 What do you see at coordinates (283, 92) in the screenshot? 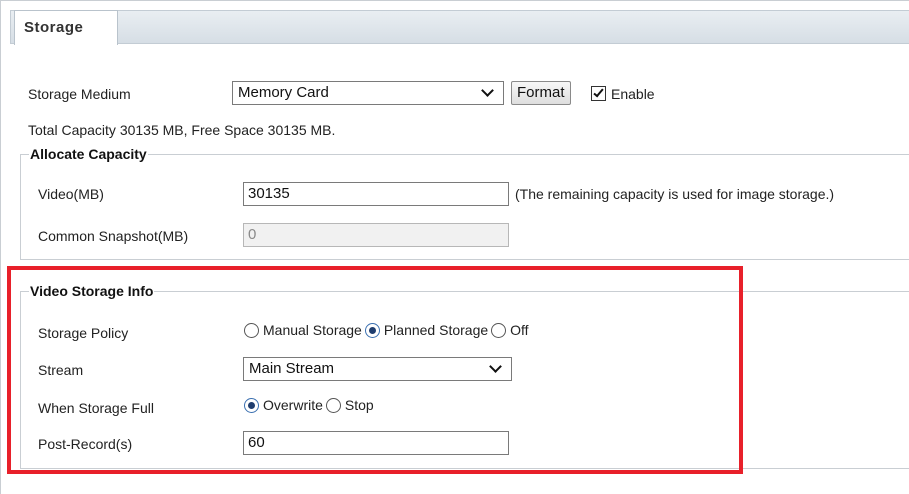
I see `storage-medium-value: Memory Card` at bounding box center [283, 92].